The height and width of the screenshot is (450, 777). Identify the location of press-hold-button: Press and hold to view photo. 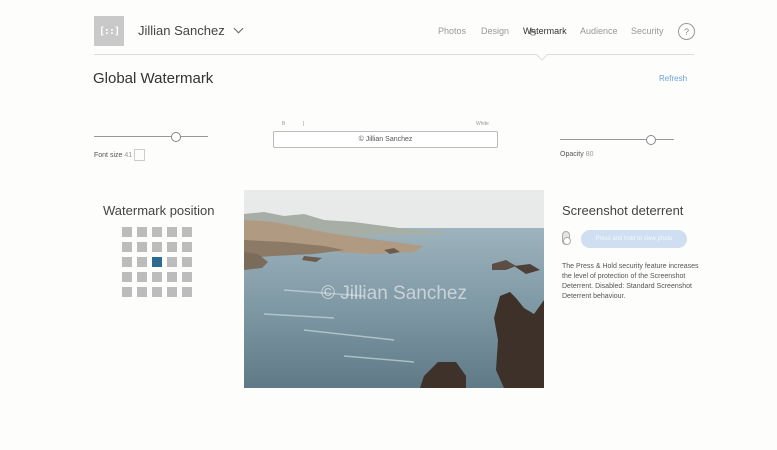
(634, 239).